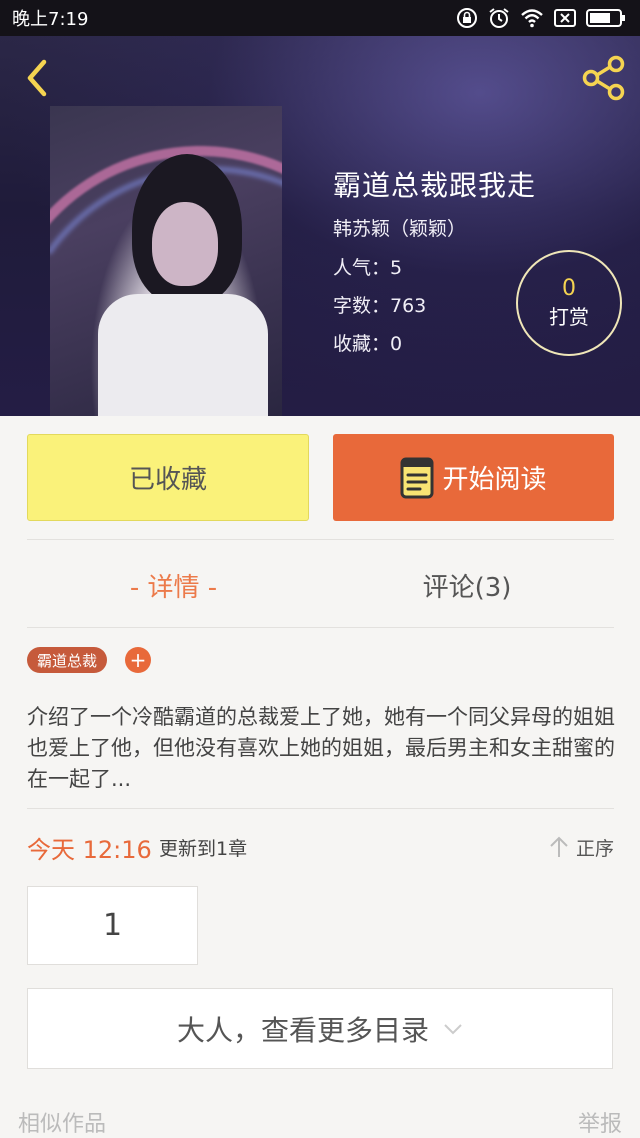 This screenshot has height=1138, width=640. Describe the element at coordinates (453, 1028) in the screenshot. I see `chevron-down-icon` at that location.